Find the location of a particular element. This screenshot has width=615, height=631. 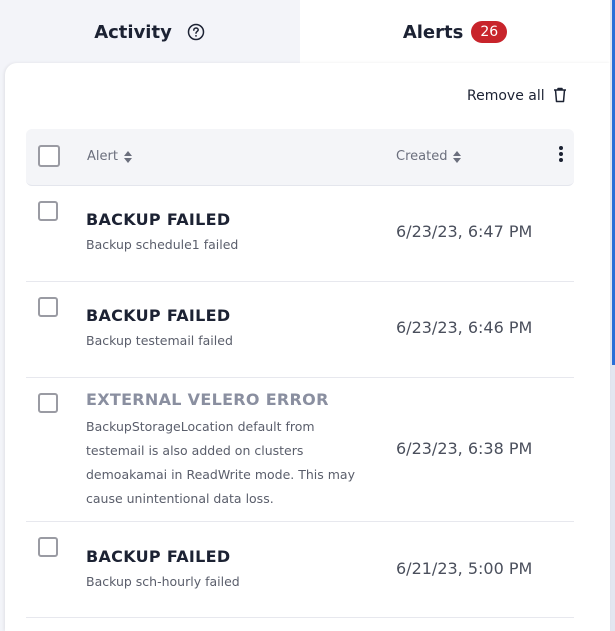

kebab-menu-icon is located at coordinates (561, 154).